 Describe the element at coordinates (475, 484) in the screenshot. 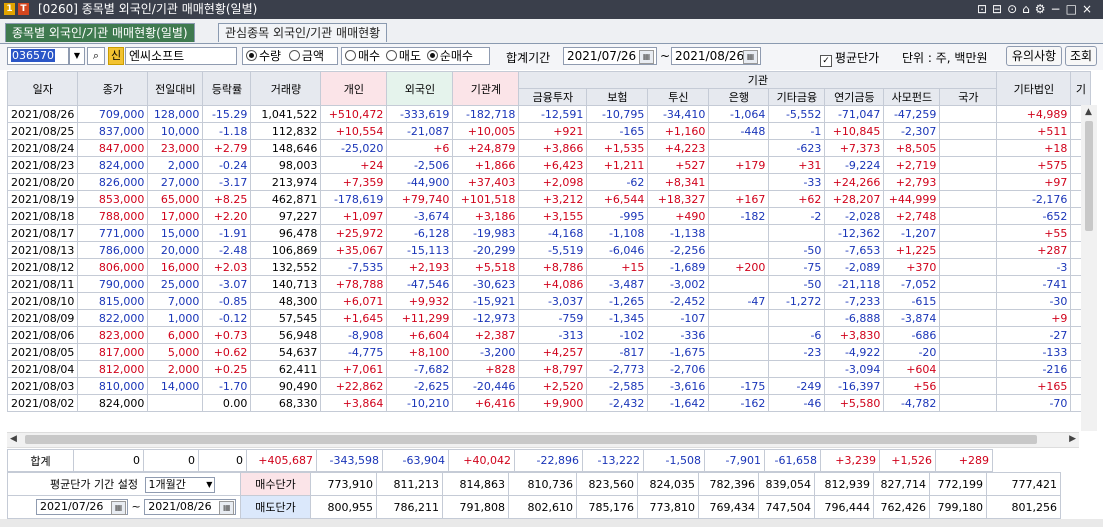

I see `buy-price-cell: 814,863` at that location.